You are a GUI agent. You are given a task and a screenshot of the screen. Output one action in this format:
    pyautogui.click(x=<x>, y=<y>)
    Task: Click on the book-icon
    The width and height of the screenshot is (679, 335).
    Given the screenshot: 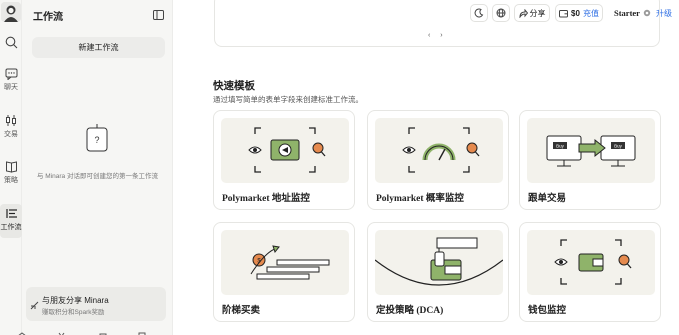 What is the action you would take?
    pyautogui.click(x=11, y=167)
    